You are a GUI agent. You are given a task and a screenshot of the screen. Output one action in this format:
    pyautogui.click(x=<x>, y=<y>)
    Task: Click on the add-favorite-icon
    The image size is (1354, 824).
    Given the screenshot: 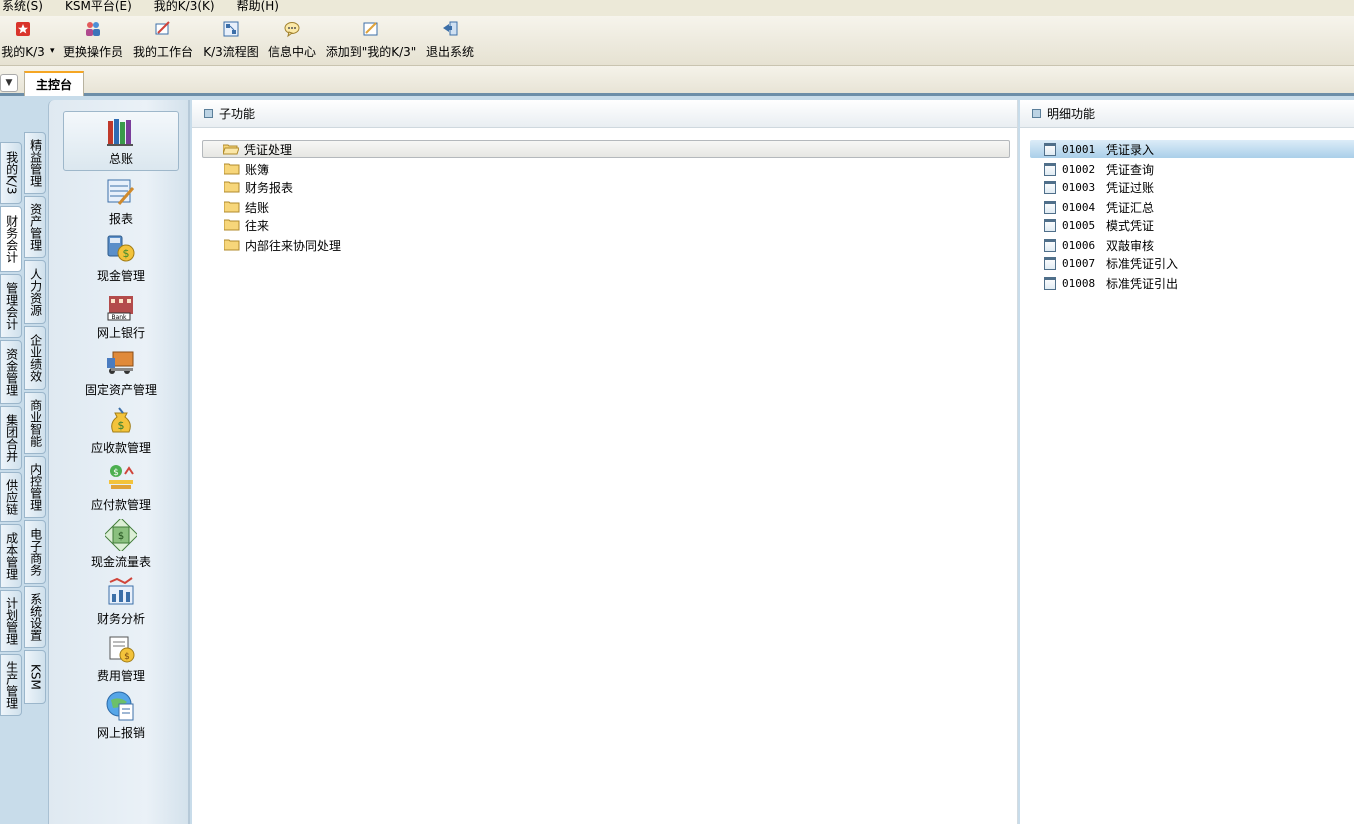 What is the action you would take?
    pyautogui.click(x=371, y=29)
    